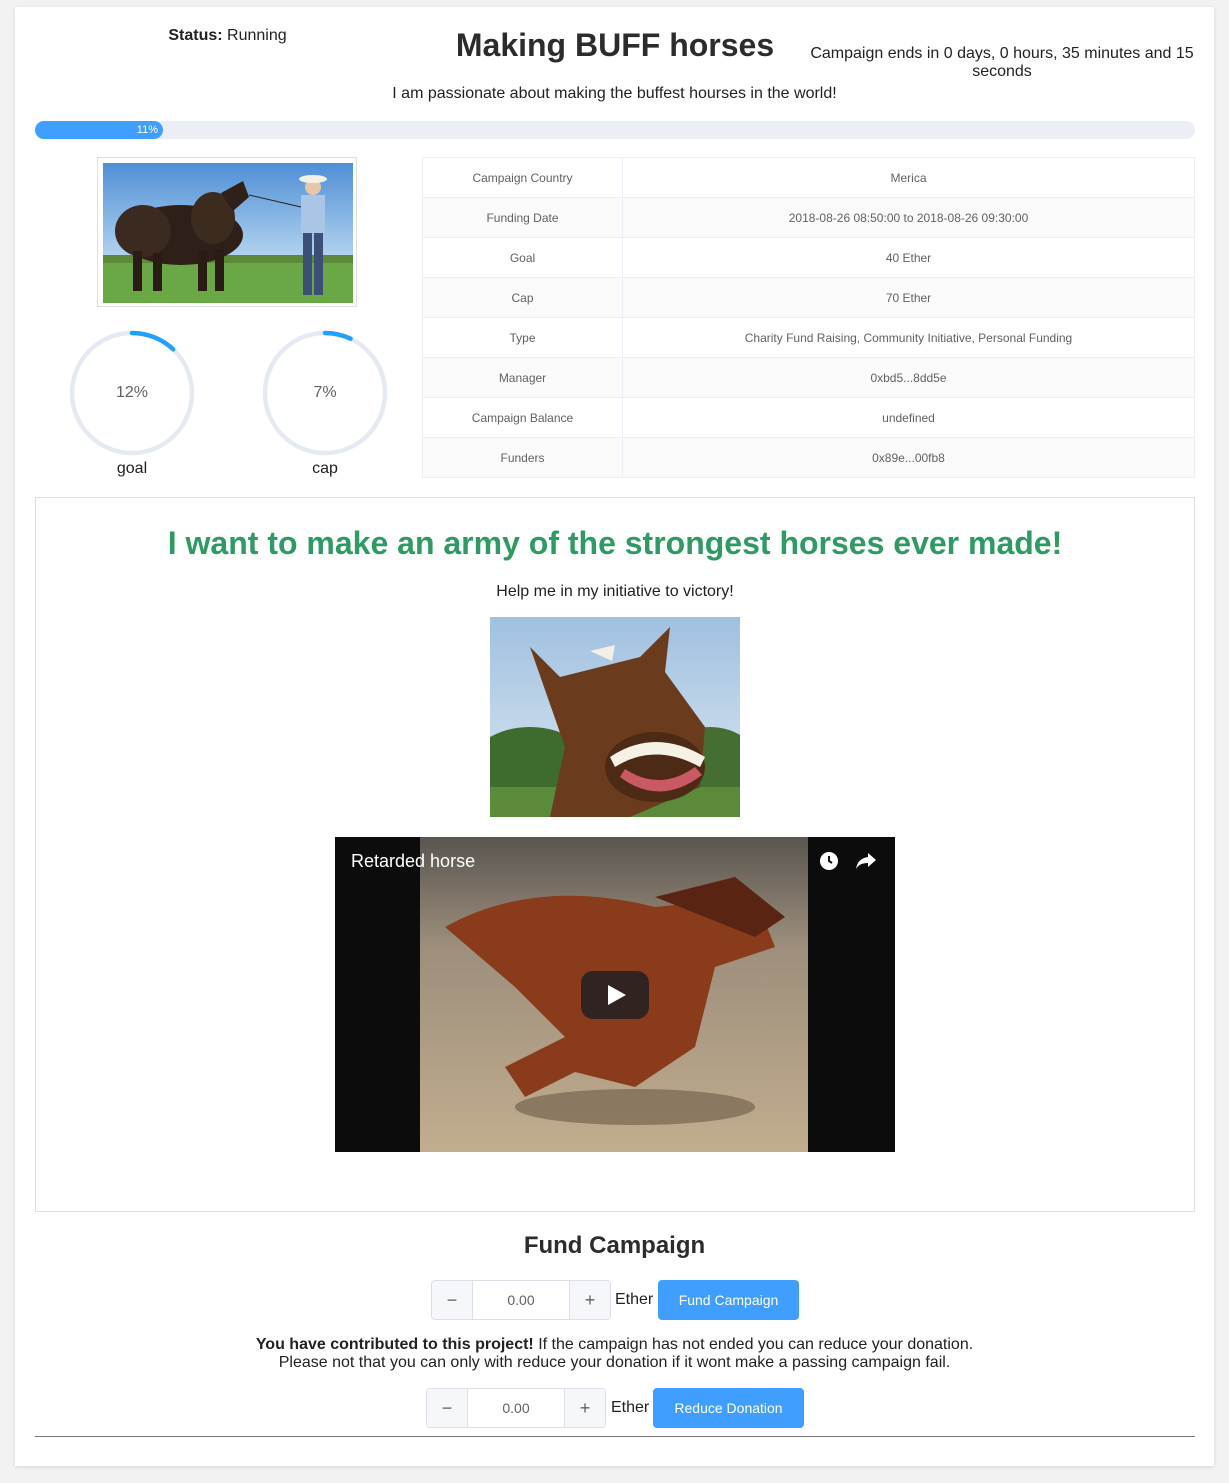 Image resolution: width=1229 pixels, height=1483 pixels. Describe the element at coordinates (866, 861) in the screenshot. I see `share-icon` at that location.